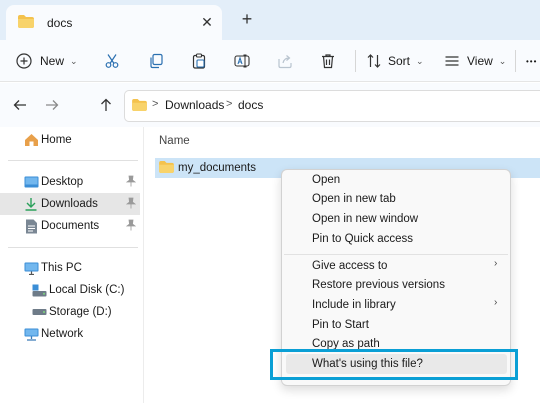 The width and height of the screenshot is (540, 403). What do you see at coordinates (56, 140) in the screenshot?
I see `sidebar-item-label: Home` at bounding box center [56, 140].